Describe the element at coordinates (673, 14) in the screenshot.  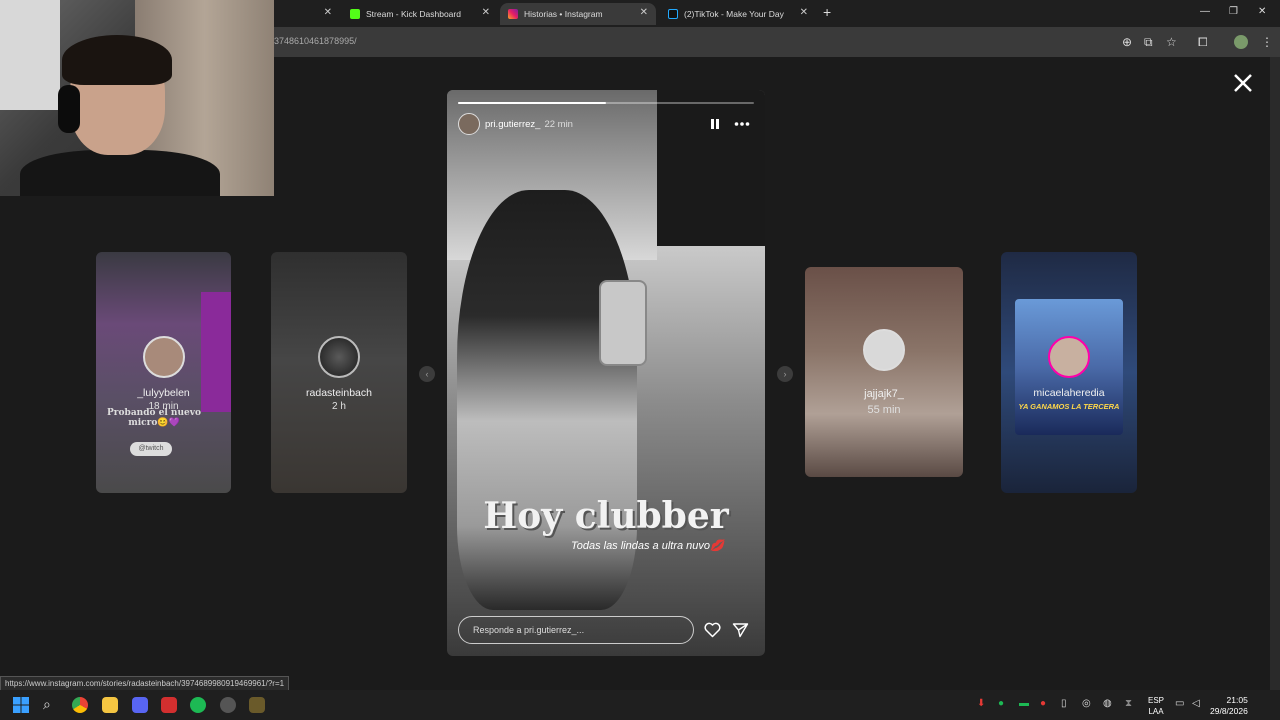
I see `tiktok-icon` at that location.